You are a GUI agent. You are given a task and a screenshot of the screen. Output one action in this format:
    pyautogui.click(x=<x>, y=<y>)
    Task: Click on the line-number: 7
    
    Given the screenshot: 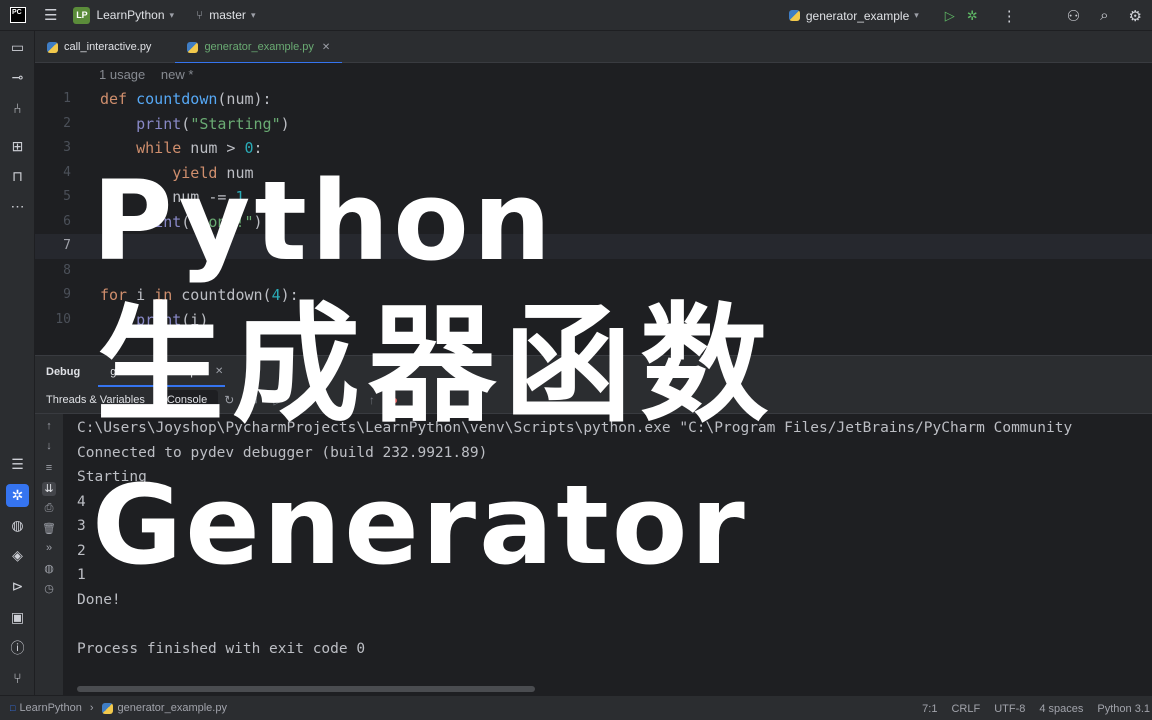 What is the action you would take?
    pyautogui.click(x=67, y=245)
    